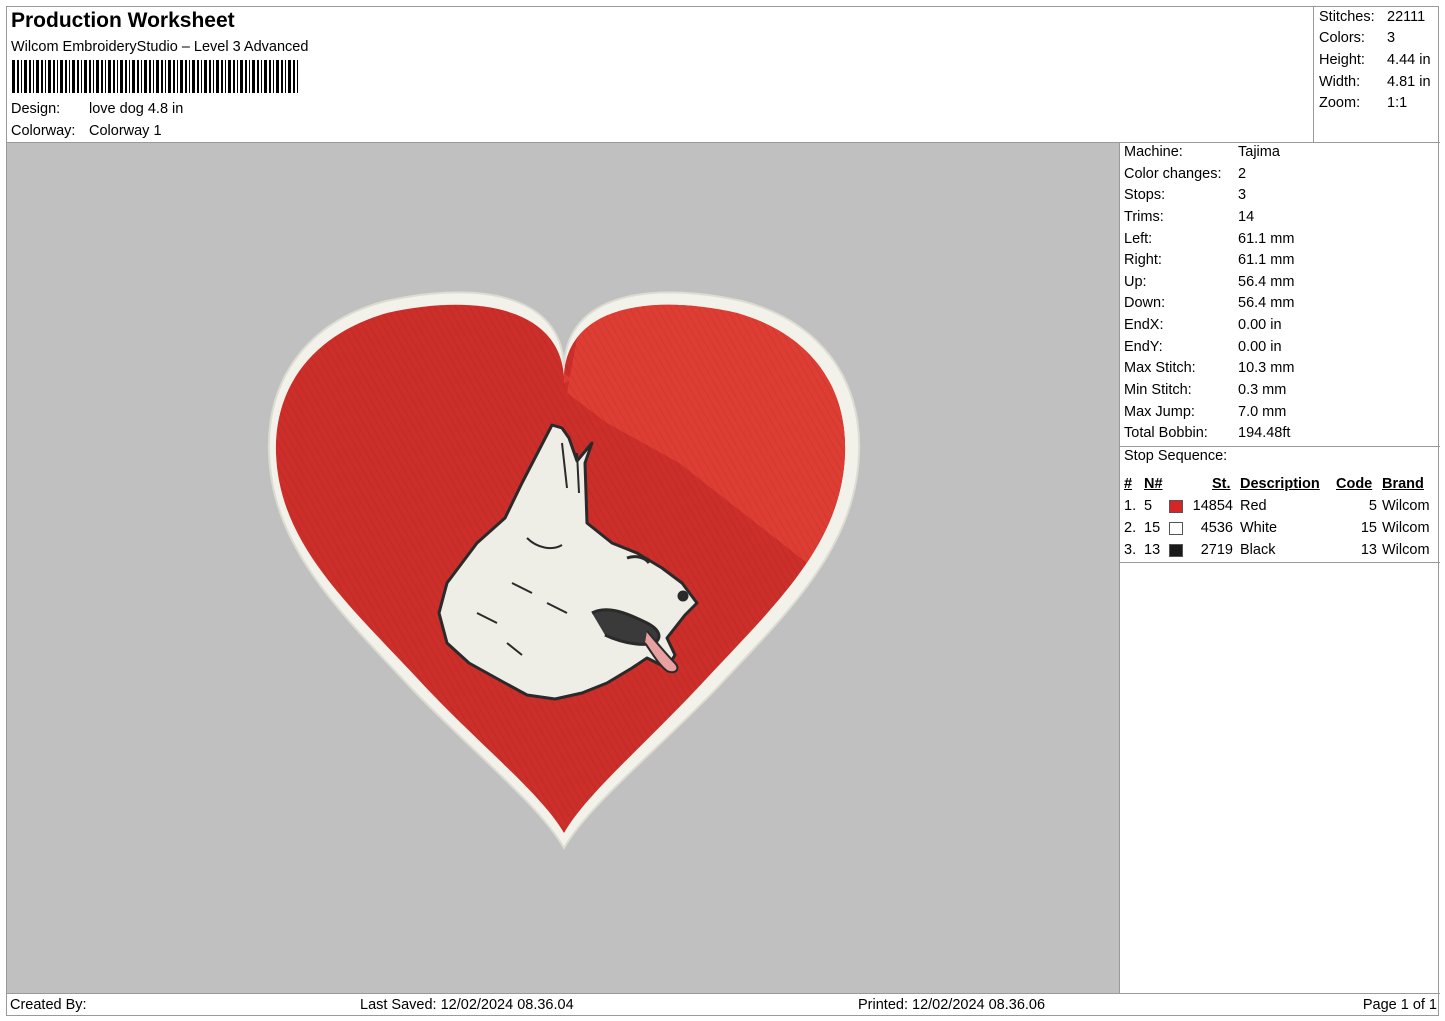 The height and width of the screenshot is (1021, 1445). I want to click on printed-date: Printed: 12/02/2024 08.36.06, so click(952, 1005).